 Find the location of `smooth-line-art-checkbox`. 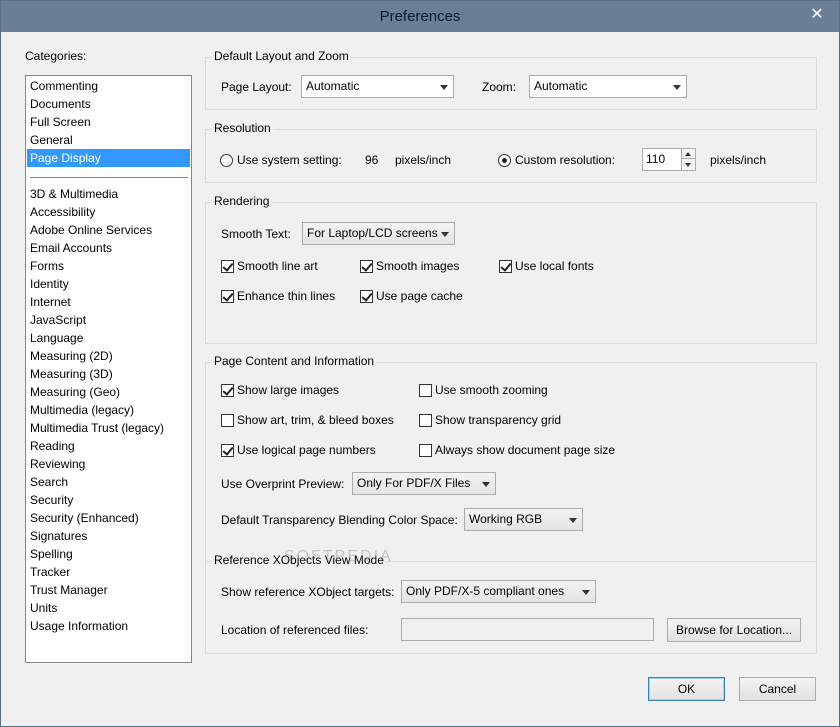

smooth-line-art-checkbox is located at coordinates (227, 266).